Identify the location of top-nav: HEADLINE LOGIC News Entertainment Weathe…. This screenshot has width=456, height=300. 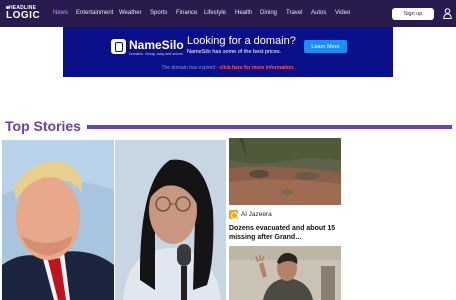
(228, 13).